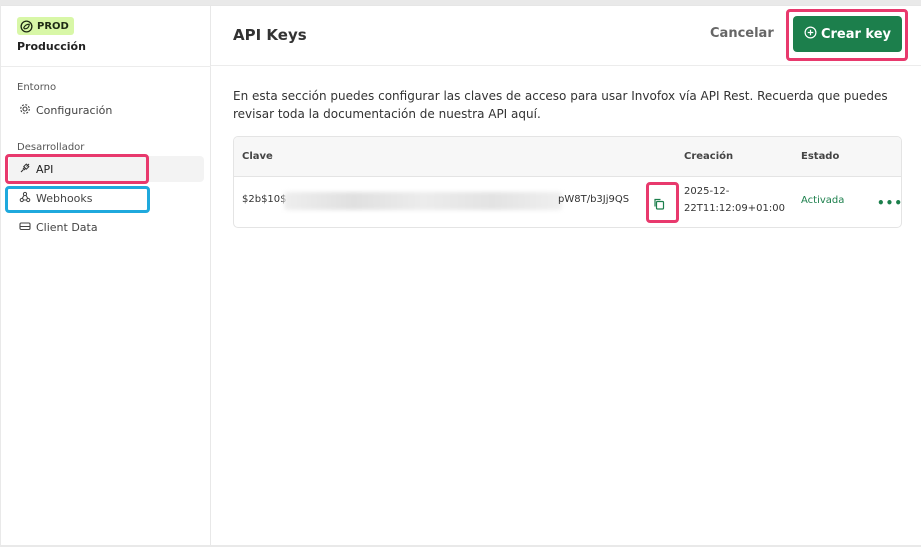 The image size is (921, 547). What do you see at coordinates (53, 26) in the screenshot?
I see `environment-badge-label: PROD` at bounding box center [53, 26].